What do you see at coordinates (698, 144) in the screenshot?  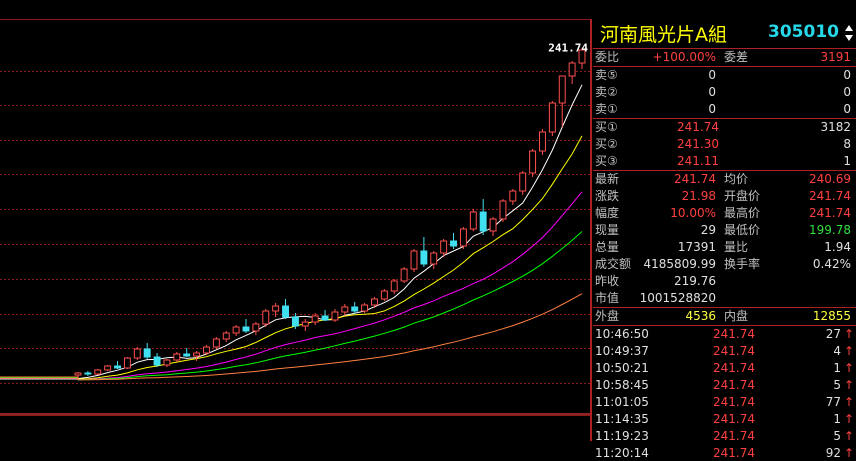 I see `bid-price: 241.30` at bounding box center [698, 144].